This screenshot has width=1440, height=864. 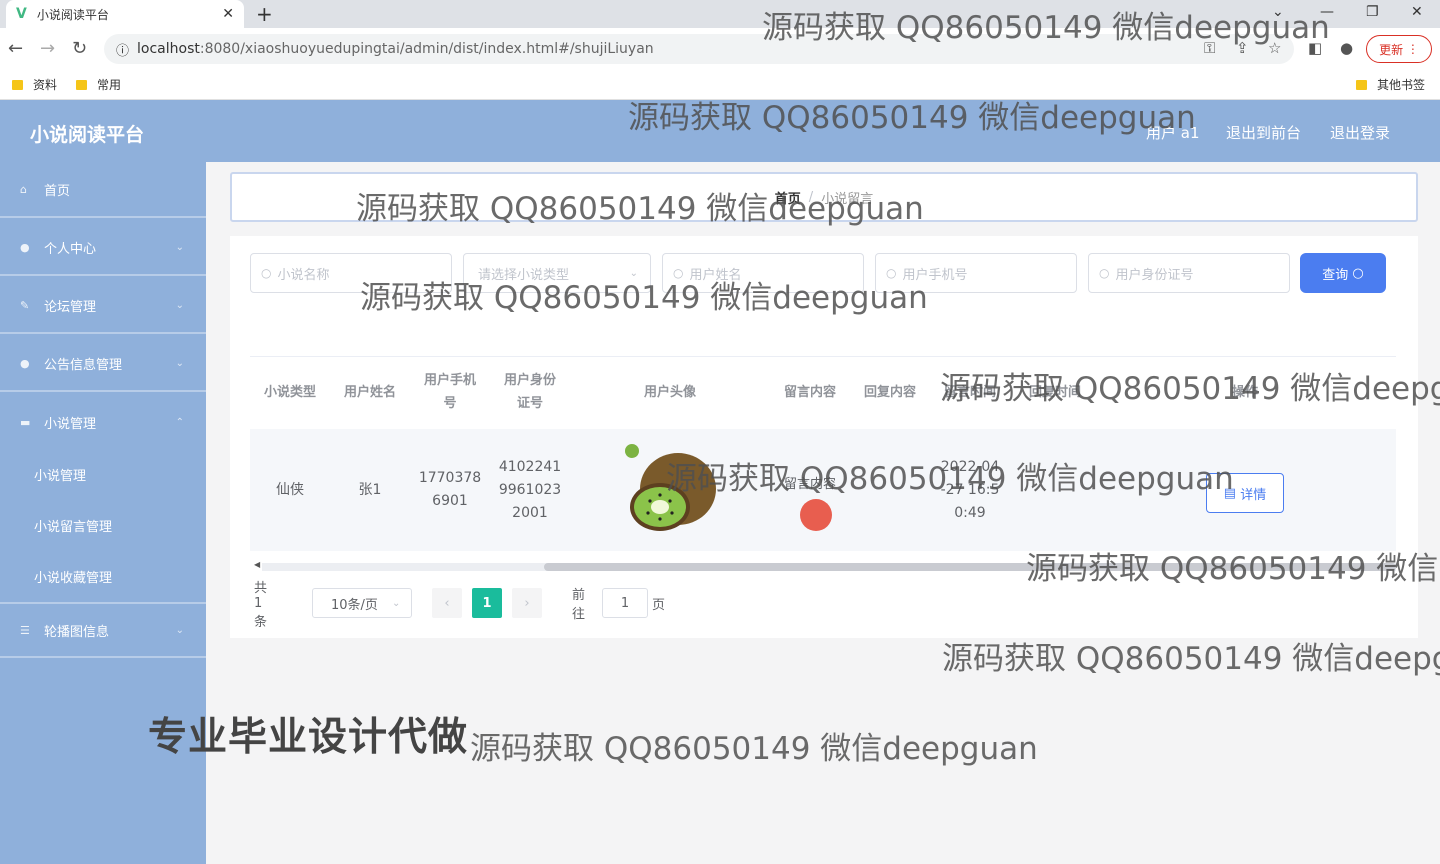 What do you see at coordinates (527, 603) in the screenshot?
I see `next-page-button: ›` at bounding box center [527, 603].